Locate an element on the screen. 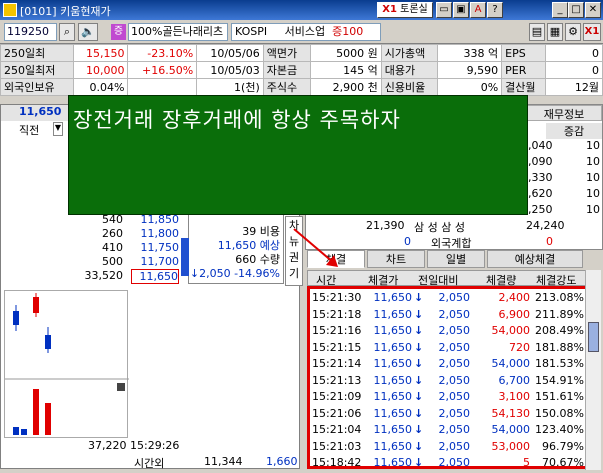 The height and width of the screenshot is (473, 603). stock-code-input: 119250 is located at coordinates (30, 32).